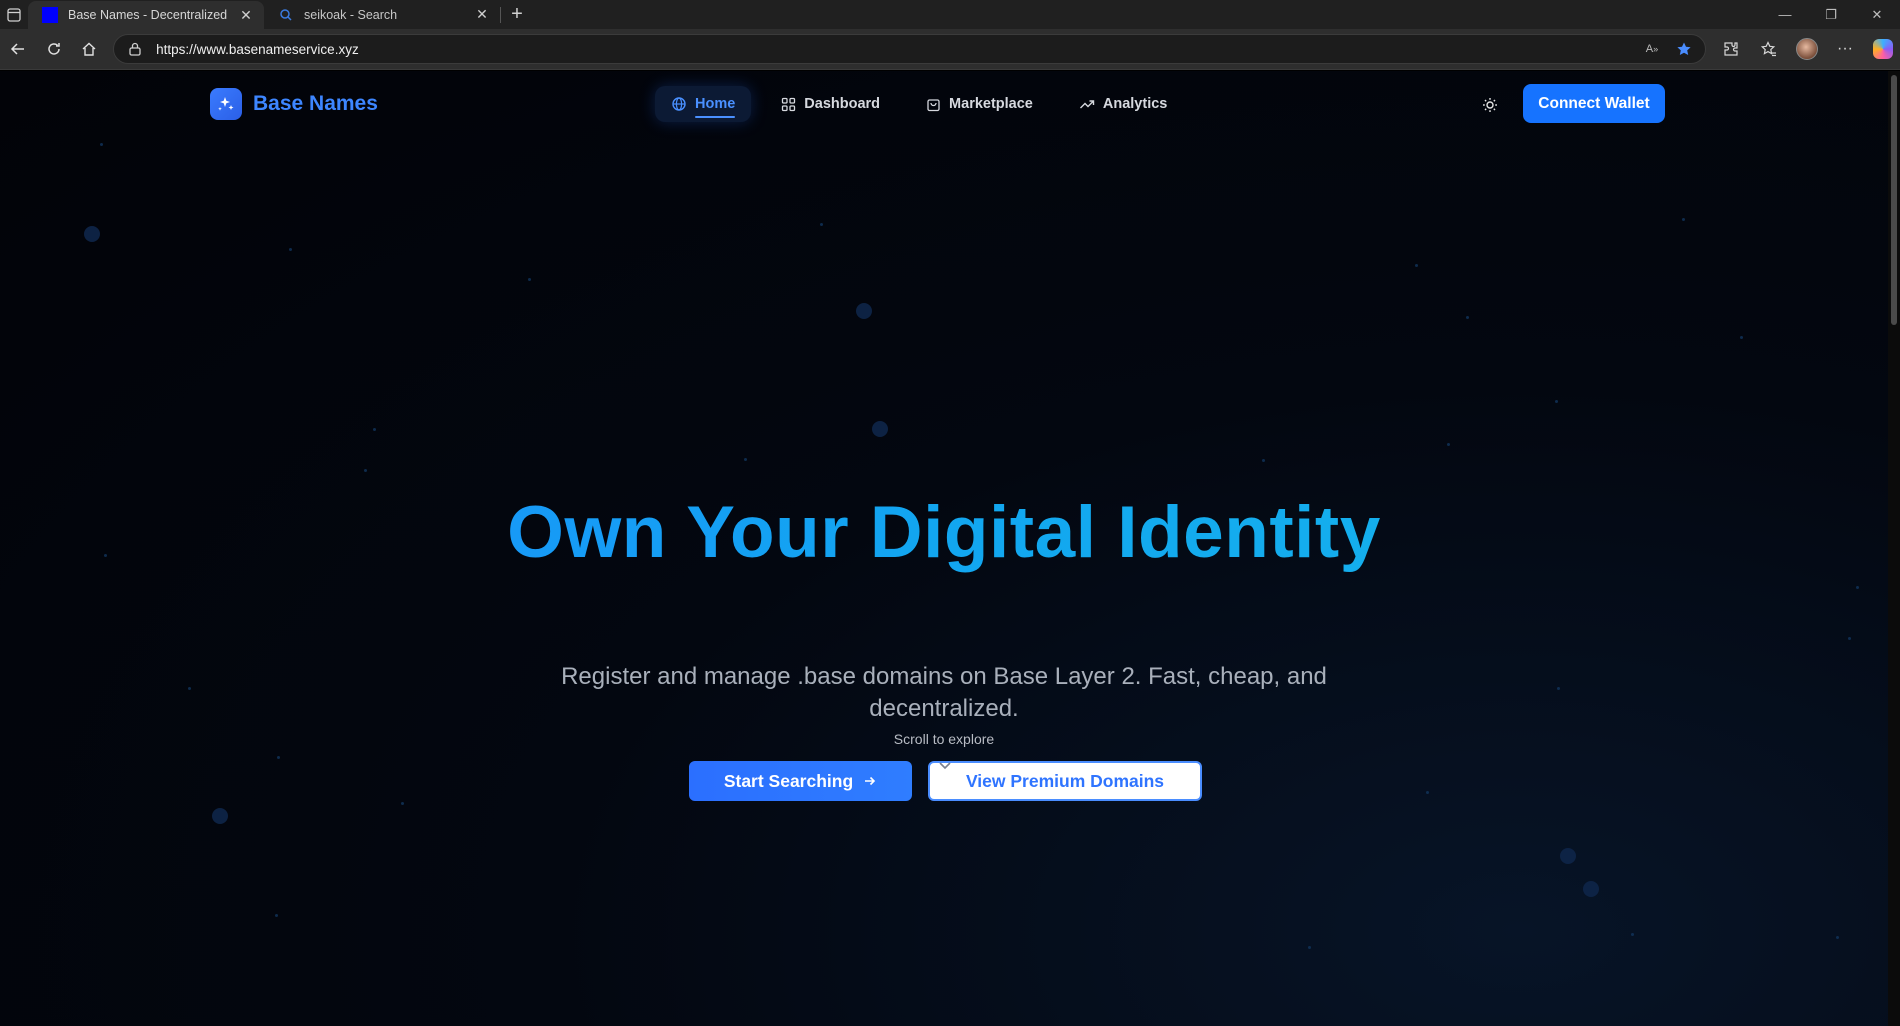  Describe the element at coordinates (286, 14) in the screenshot. I see `search-icon` at that location.